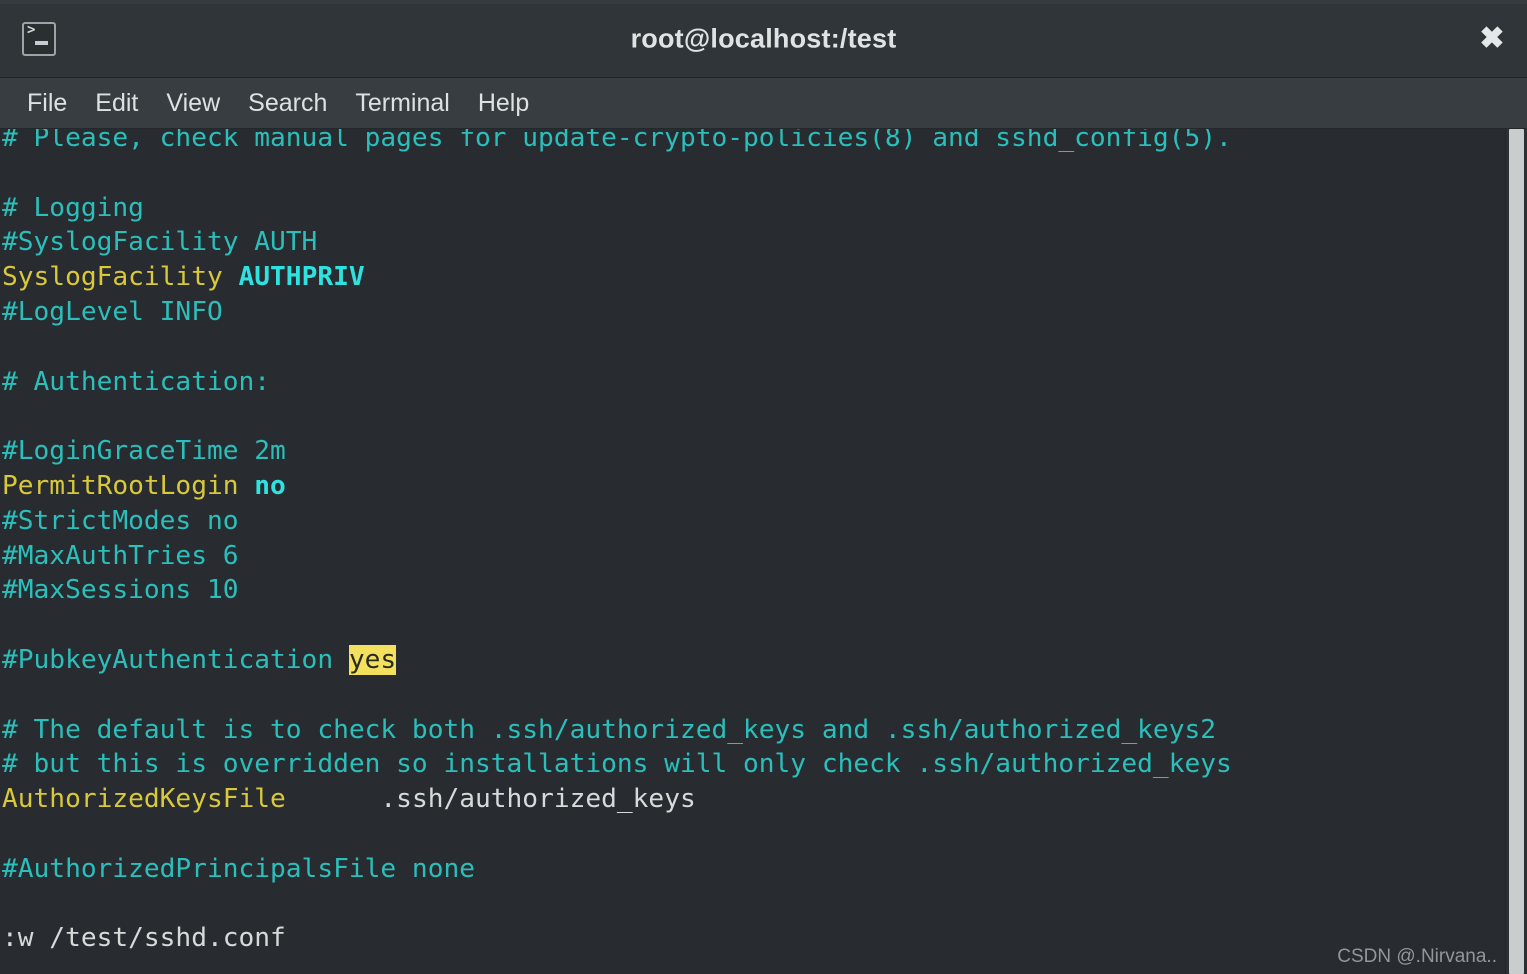 The image size is (1527, 974). Describe the element at coordinates (238, 868) in the screenshot. I see `terminal-text-span: #AuthorizedPrincipalsFile none` at that location.